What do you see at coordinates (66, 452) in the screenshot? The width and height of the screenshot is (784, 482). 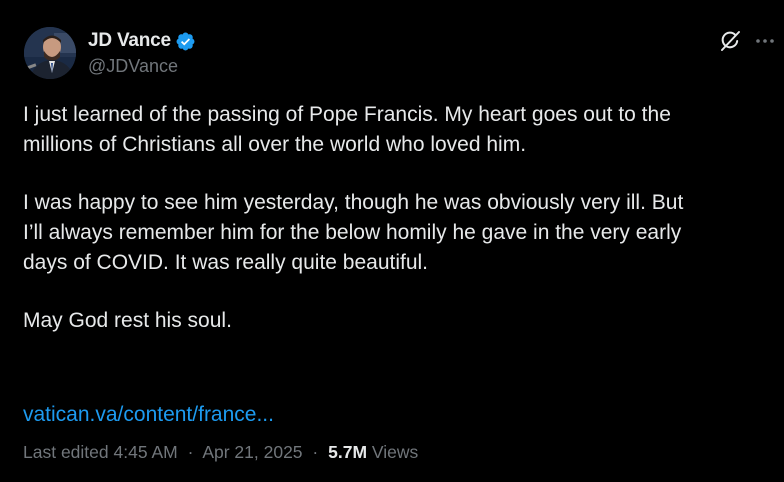 I see `edited-label: Last edited` at bounding box center [66, 452].